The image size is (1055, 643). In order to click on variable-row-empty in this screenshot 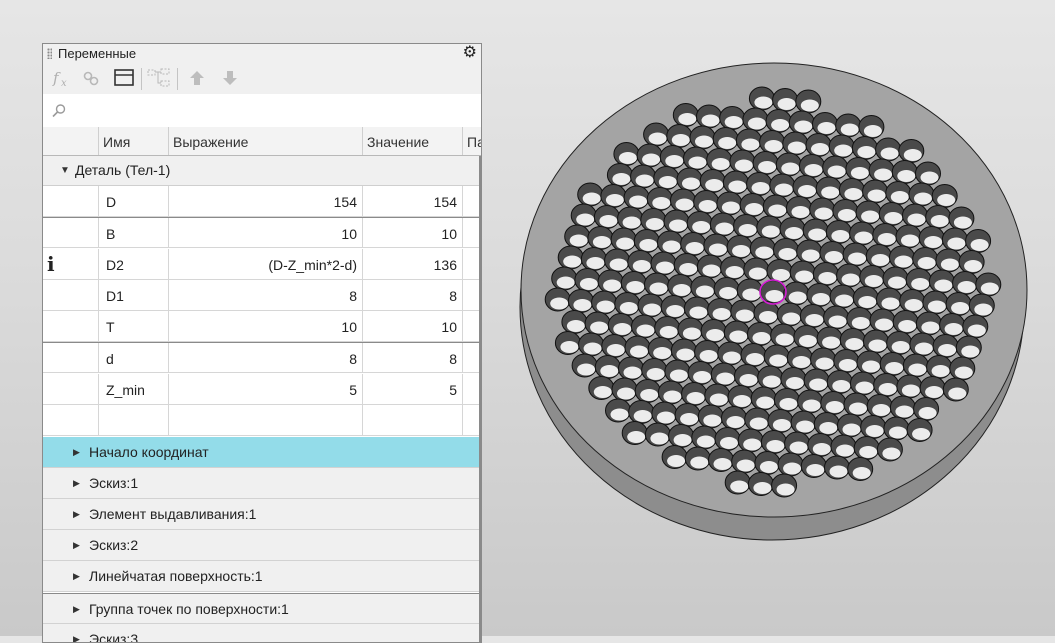, I will do `click(261, 420)`.